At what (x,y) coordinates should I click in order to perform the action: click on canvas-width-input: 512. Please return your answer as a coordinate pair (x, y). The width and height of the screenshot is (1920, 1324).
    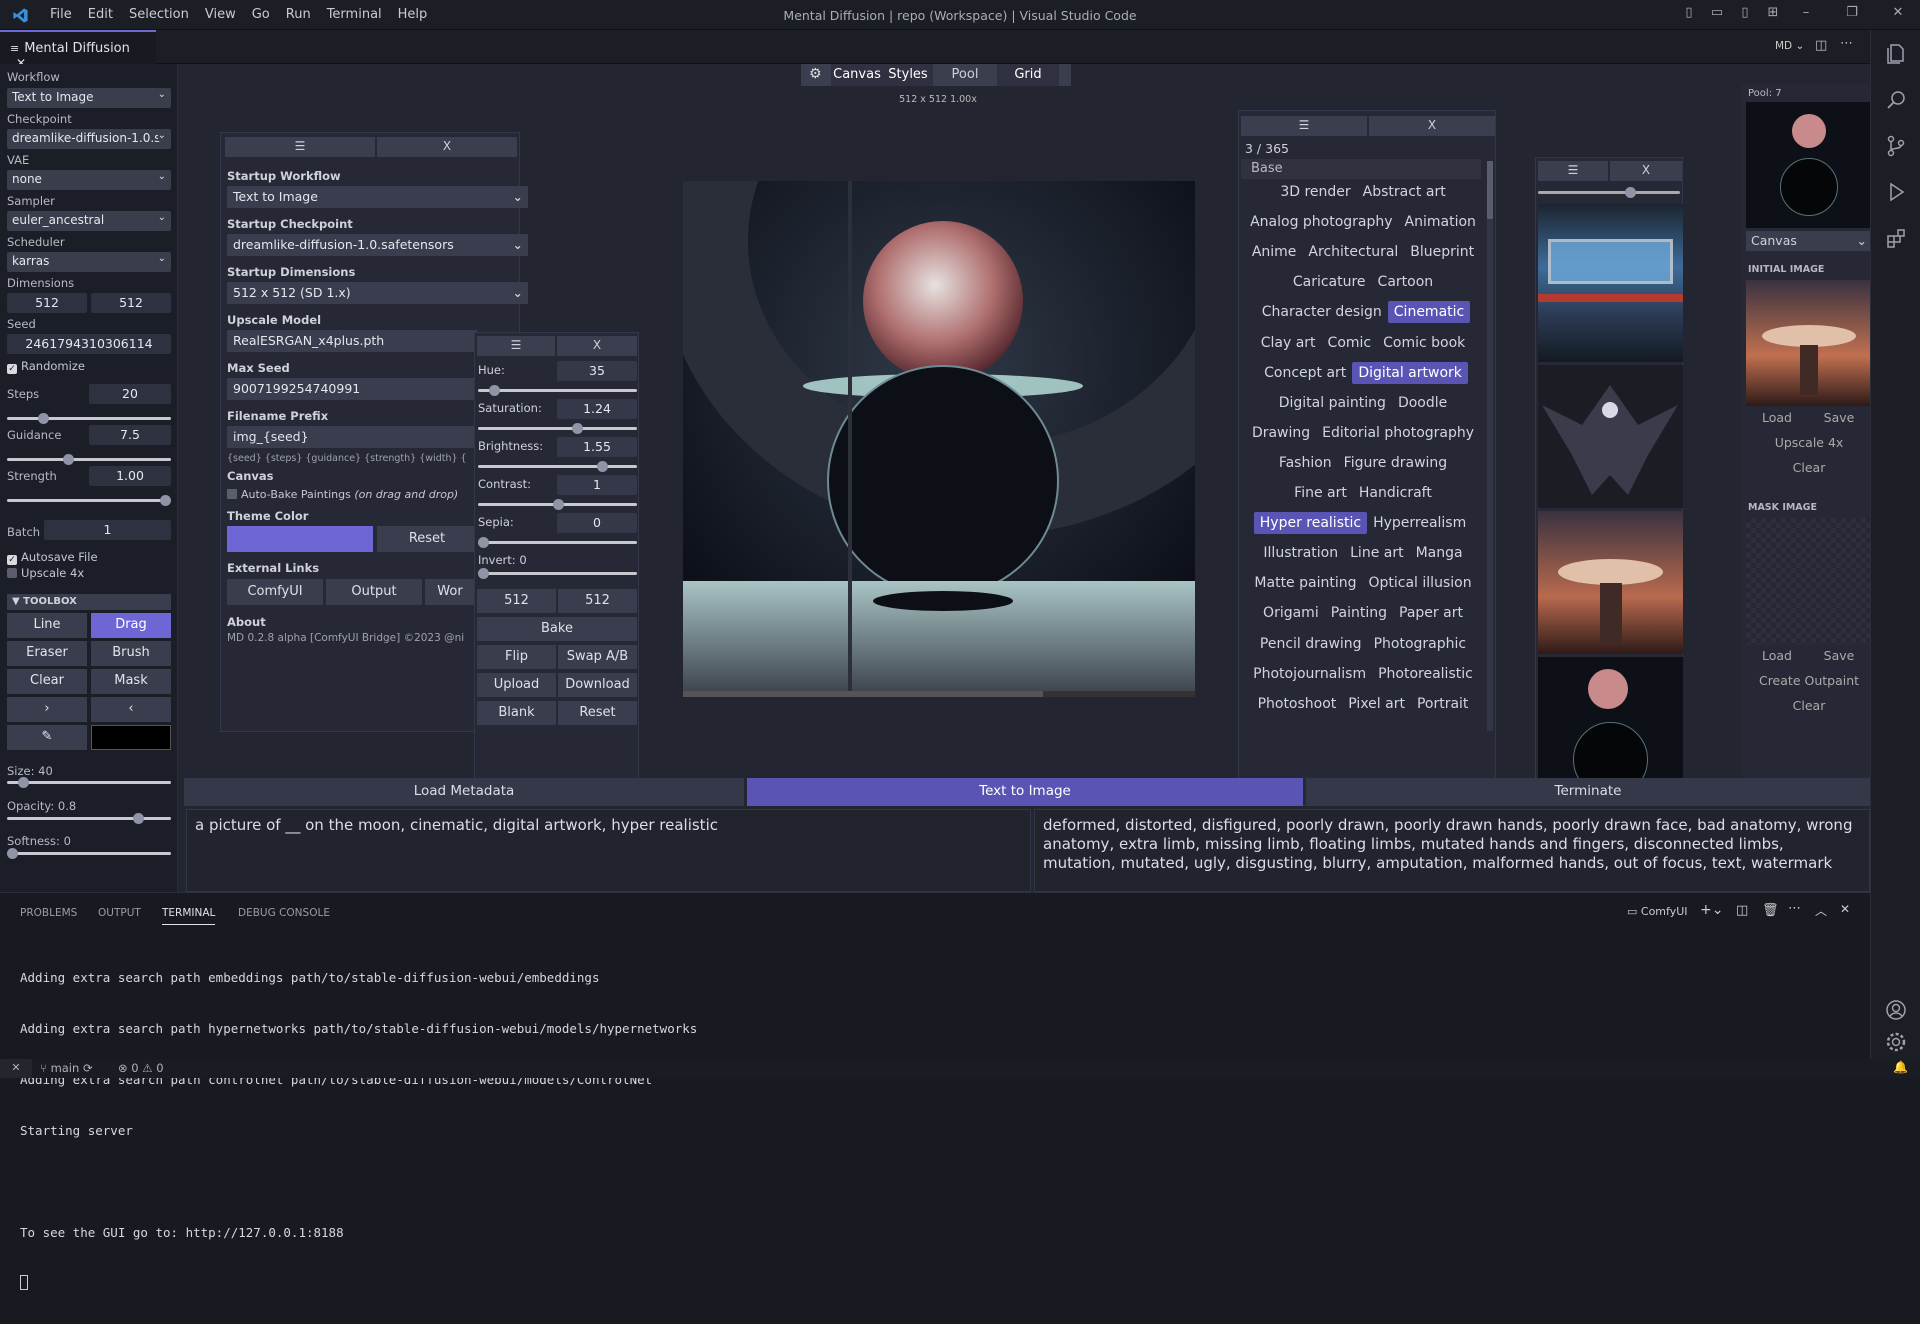
    Looking at the image, I should click on (516, 601).